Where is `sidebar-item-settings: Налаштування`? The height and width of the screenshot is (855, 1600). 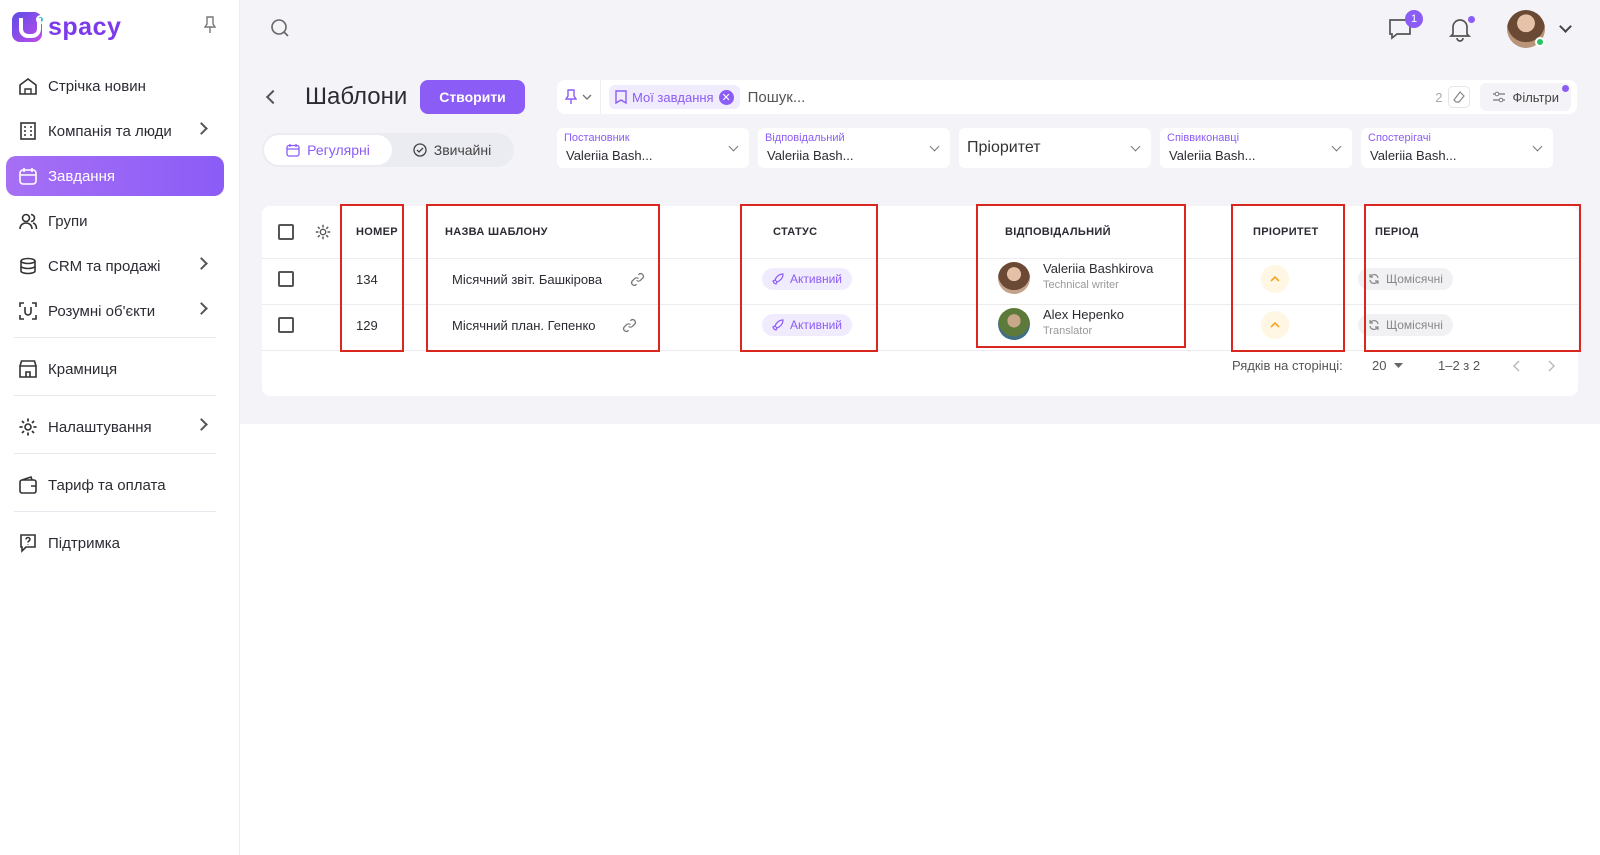 sidebar-item-settings: Налаштування is located at coordinates (115, 427).